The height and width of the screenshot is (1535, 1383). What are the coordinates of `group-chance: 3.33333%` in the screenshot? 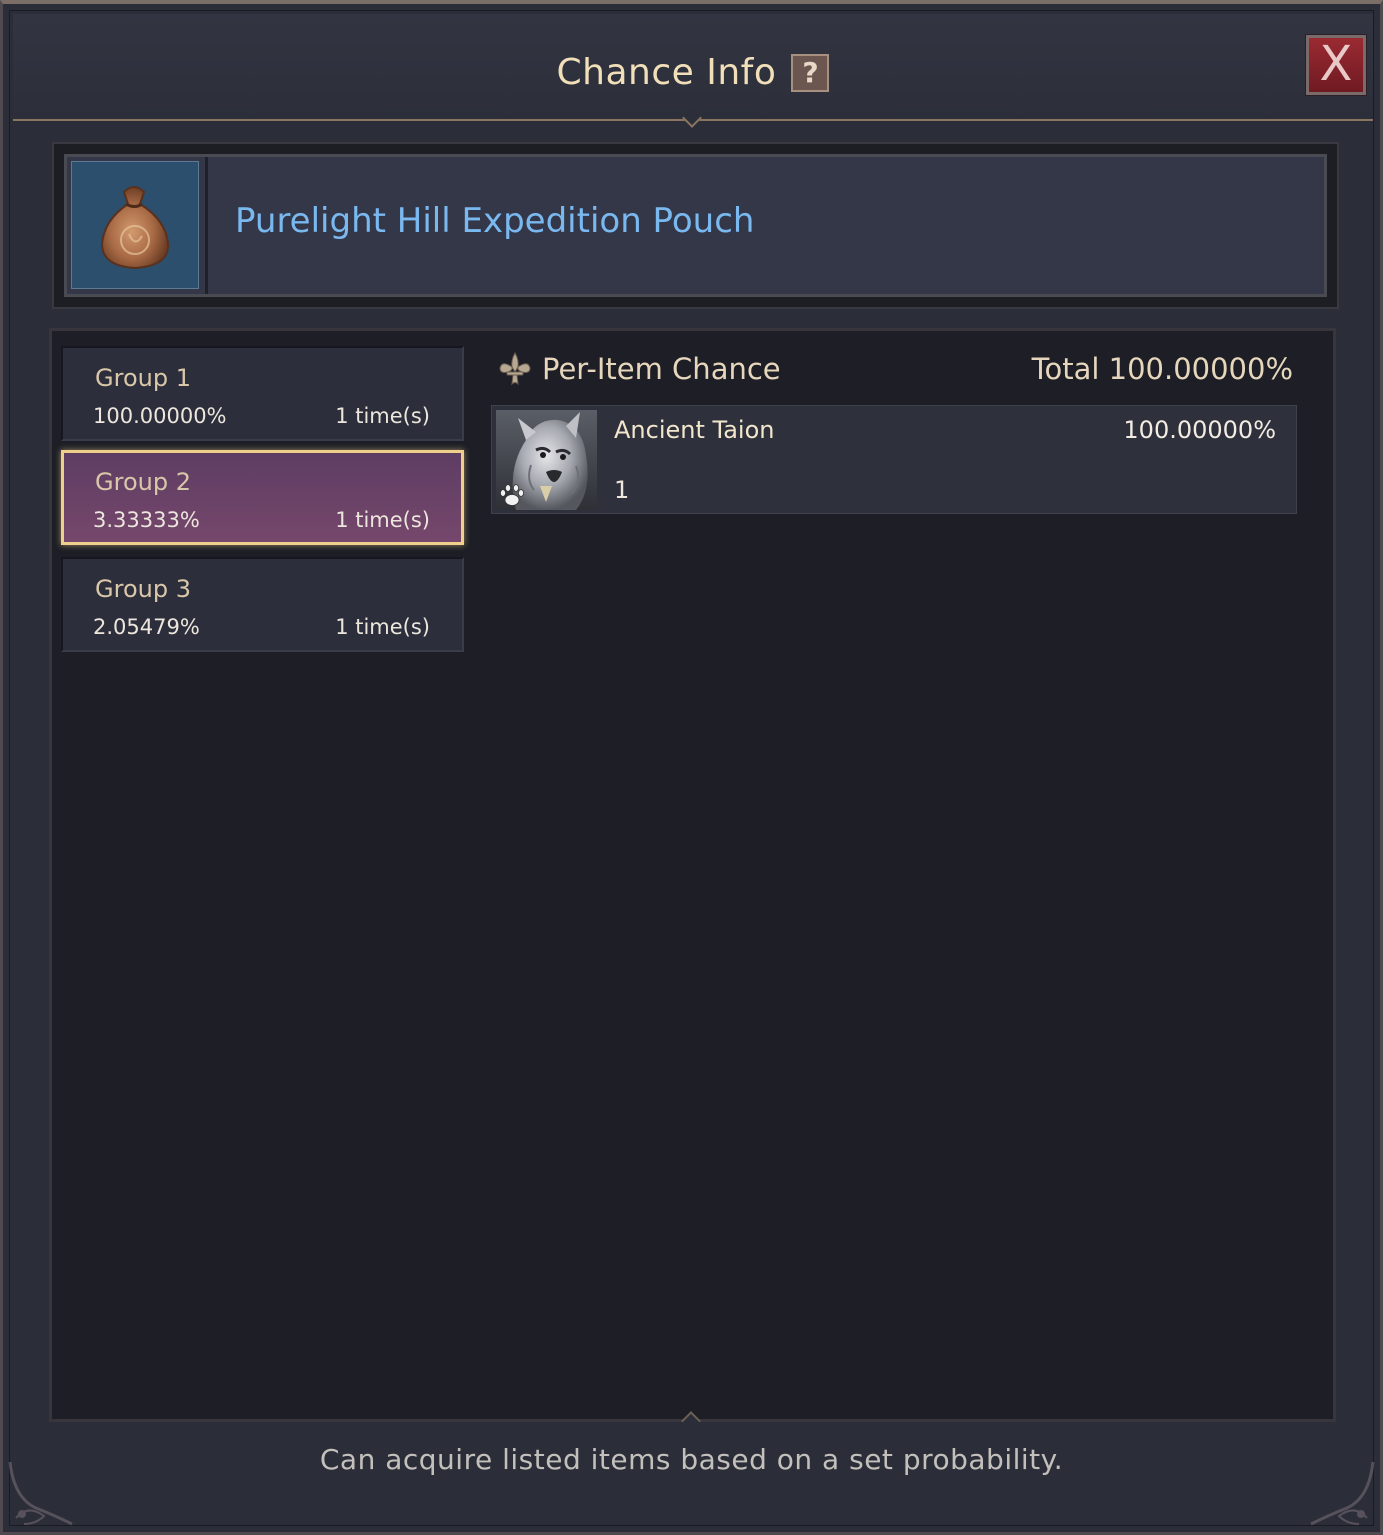 It's located at (146, 520).